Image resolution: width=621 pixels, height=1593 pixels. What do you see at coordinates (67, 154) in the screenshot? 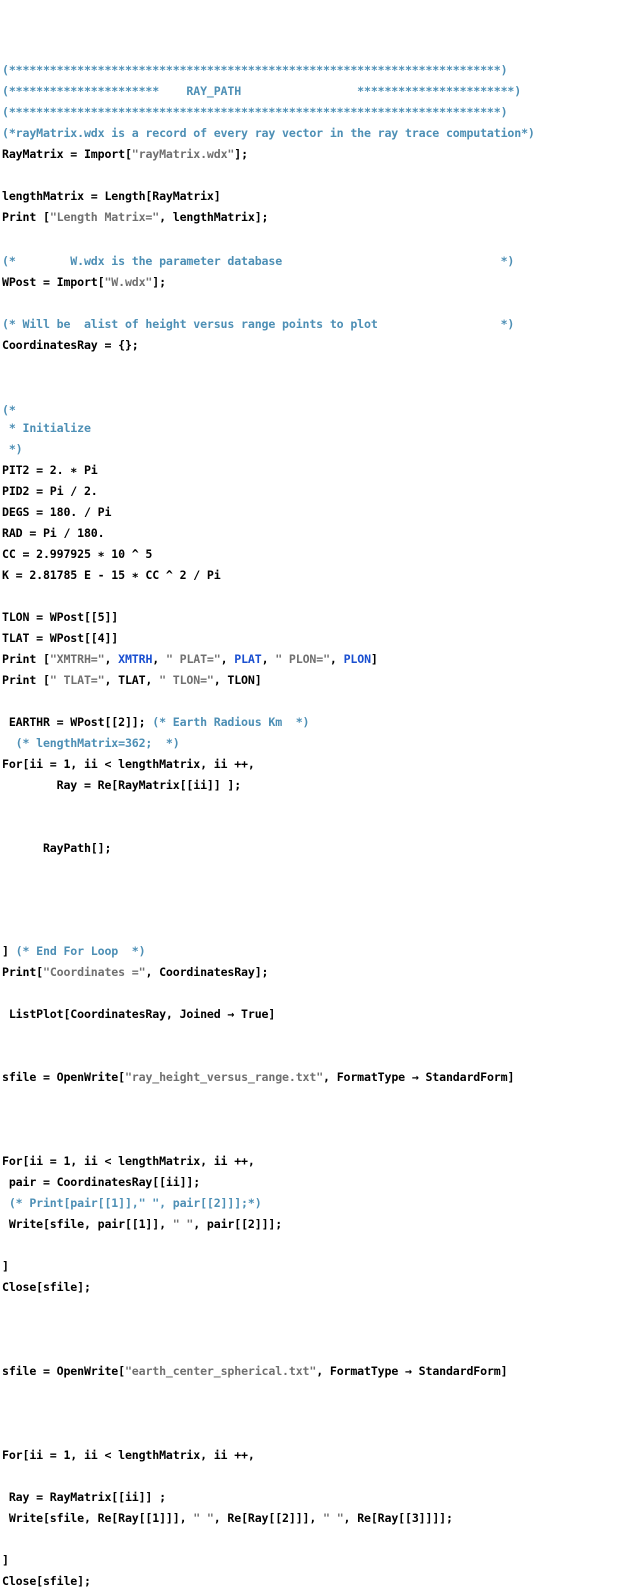
I see `code-token-plain: RayMatrix = Import[` at bounding box center [67, 154].